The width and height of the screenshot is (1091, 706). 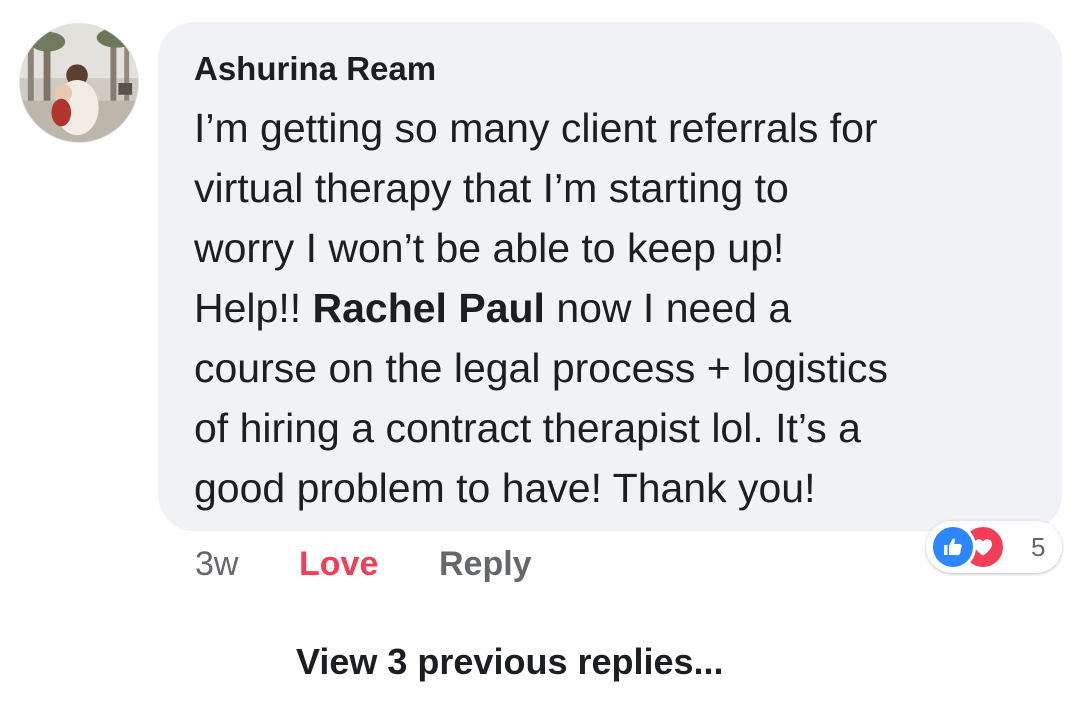 What do you see at coordinates (953, 547) in the screenshot?
I see `like-icon` at bounding box center [953, 547].